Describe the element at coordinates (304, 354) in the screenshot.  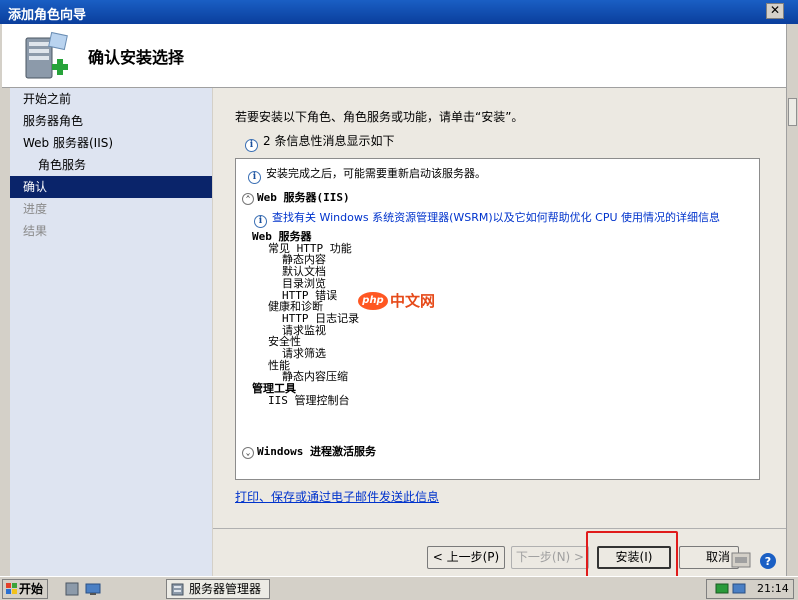
I see `tree-item: 请求筛选` at that location.